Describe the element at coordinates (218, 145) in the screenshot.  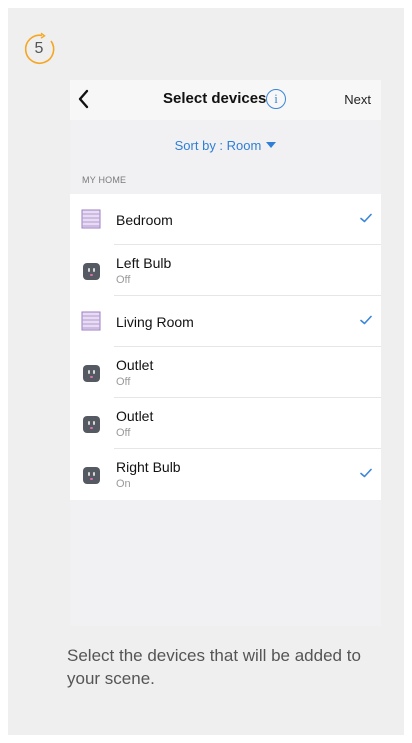
I see `sort-label: Sort by : Room` at that location.